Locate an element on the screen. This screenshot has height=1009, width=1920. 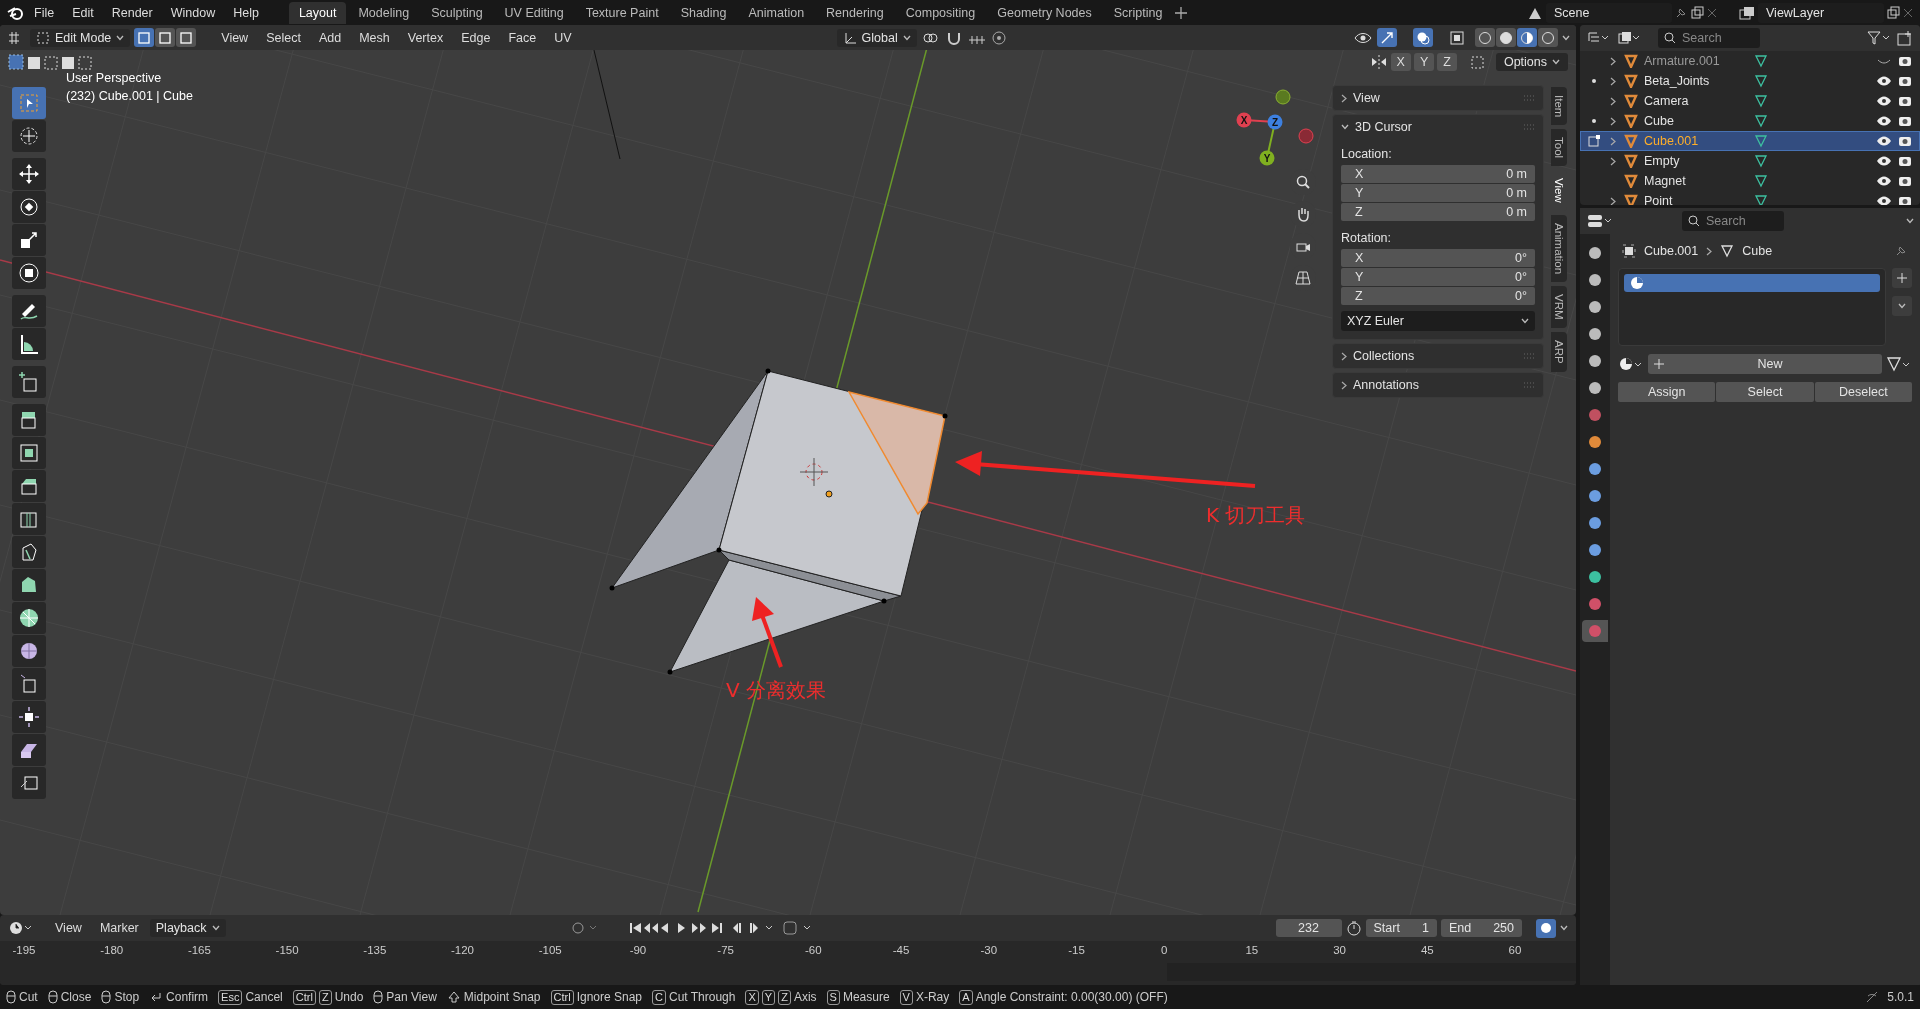
workspace-tab: Compositing is located at coordinates (940, 12).